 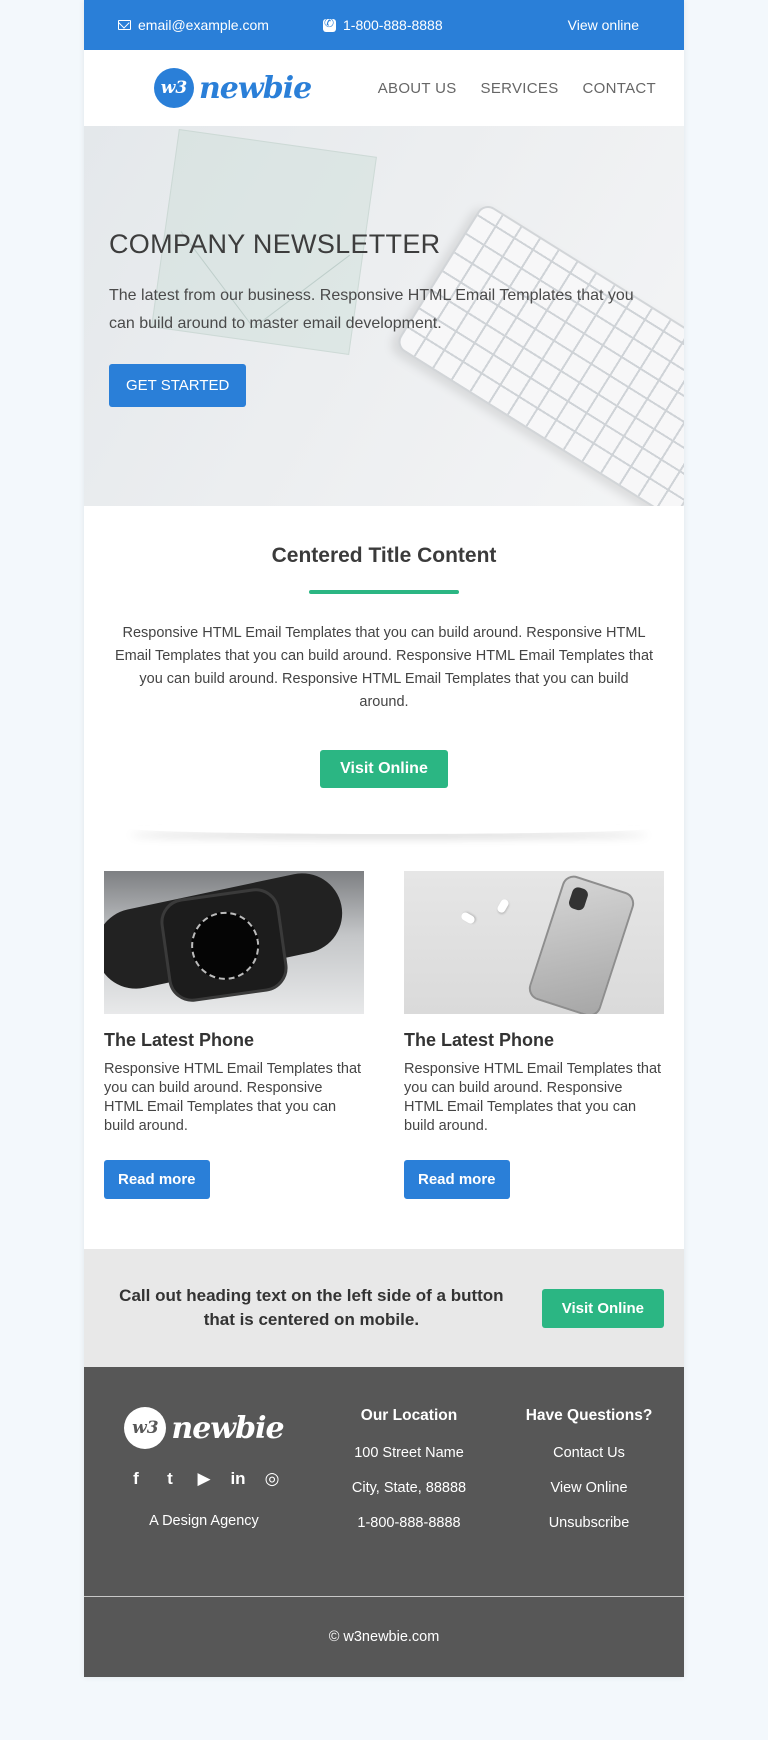 What do you see at coordinates (238, 1479) in the screenshot?
I see `linkedin-icon: in` at bounding box center [238, 1479].